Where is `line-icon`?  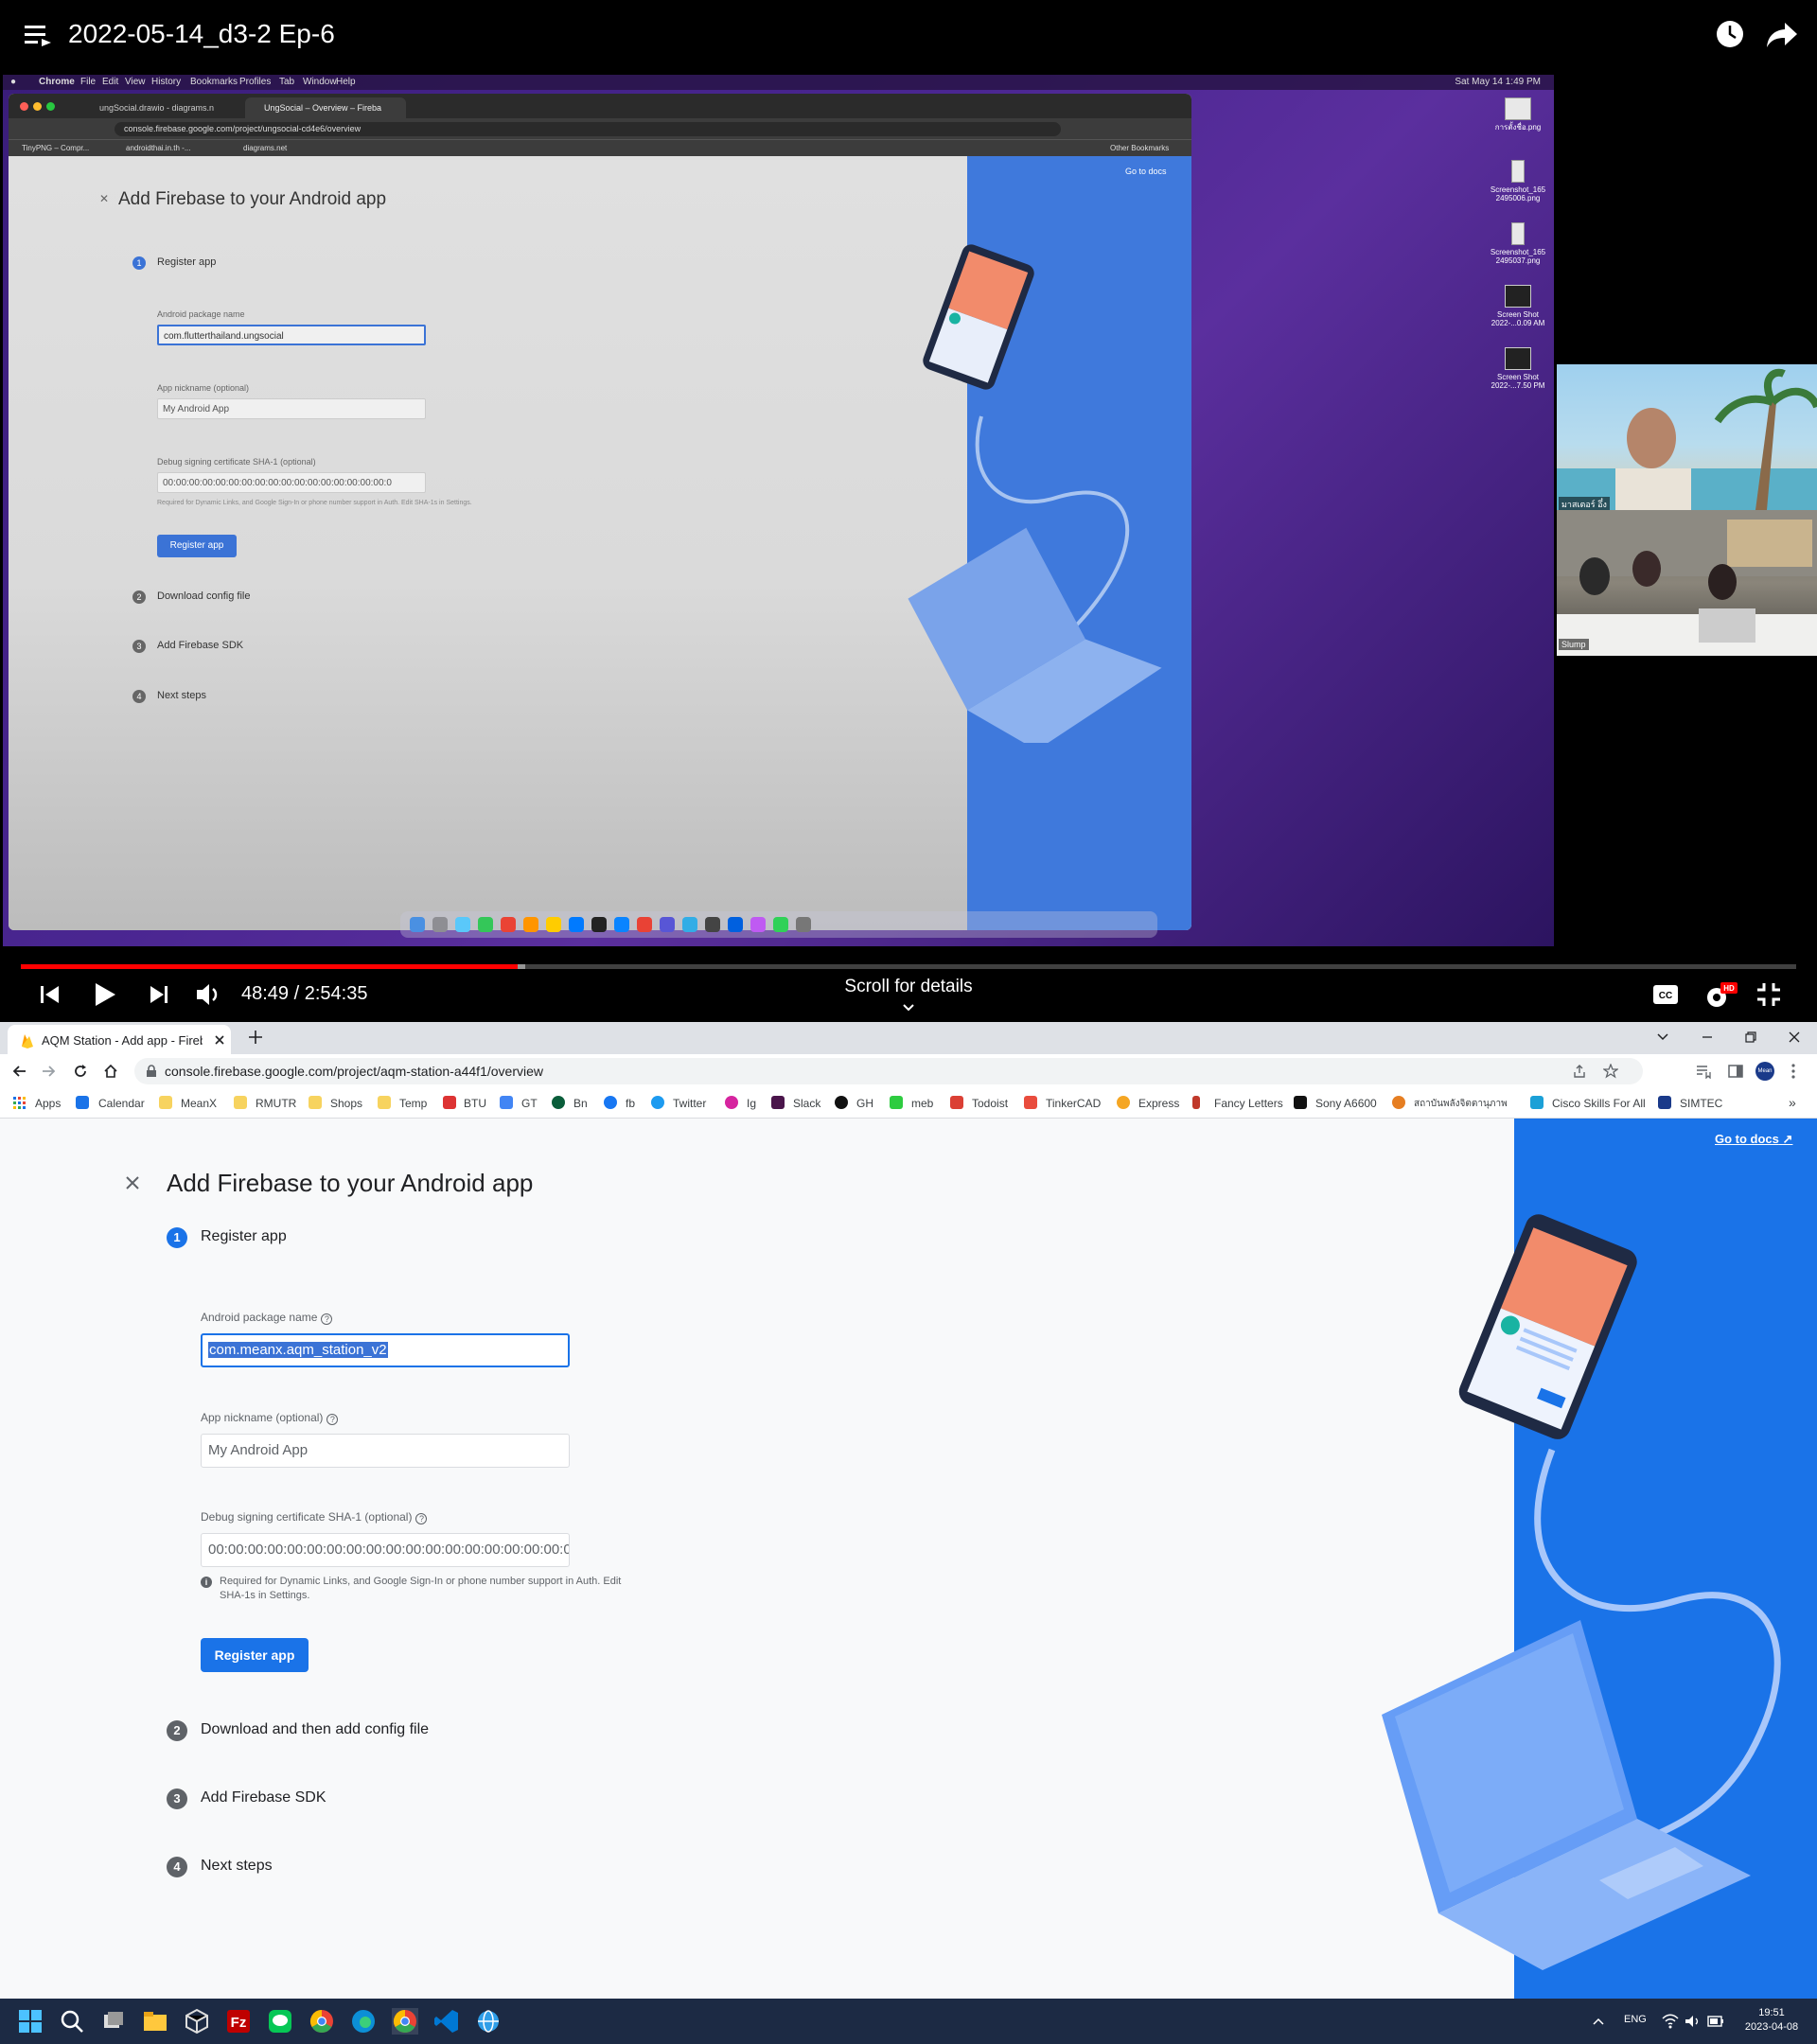
line-icon is located at coordinates (280, 2021).